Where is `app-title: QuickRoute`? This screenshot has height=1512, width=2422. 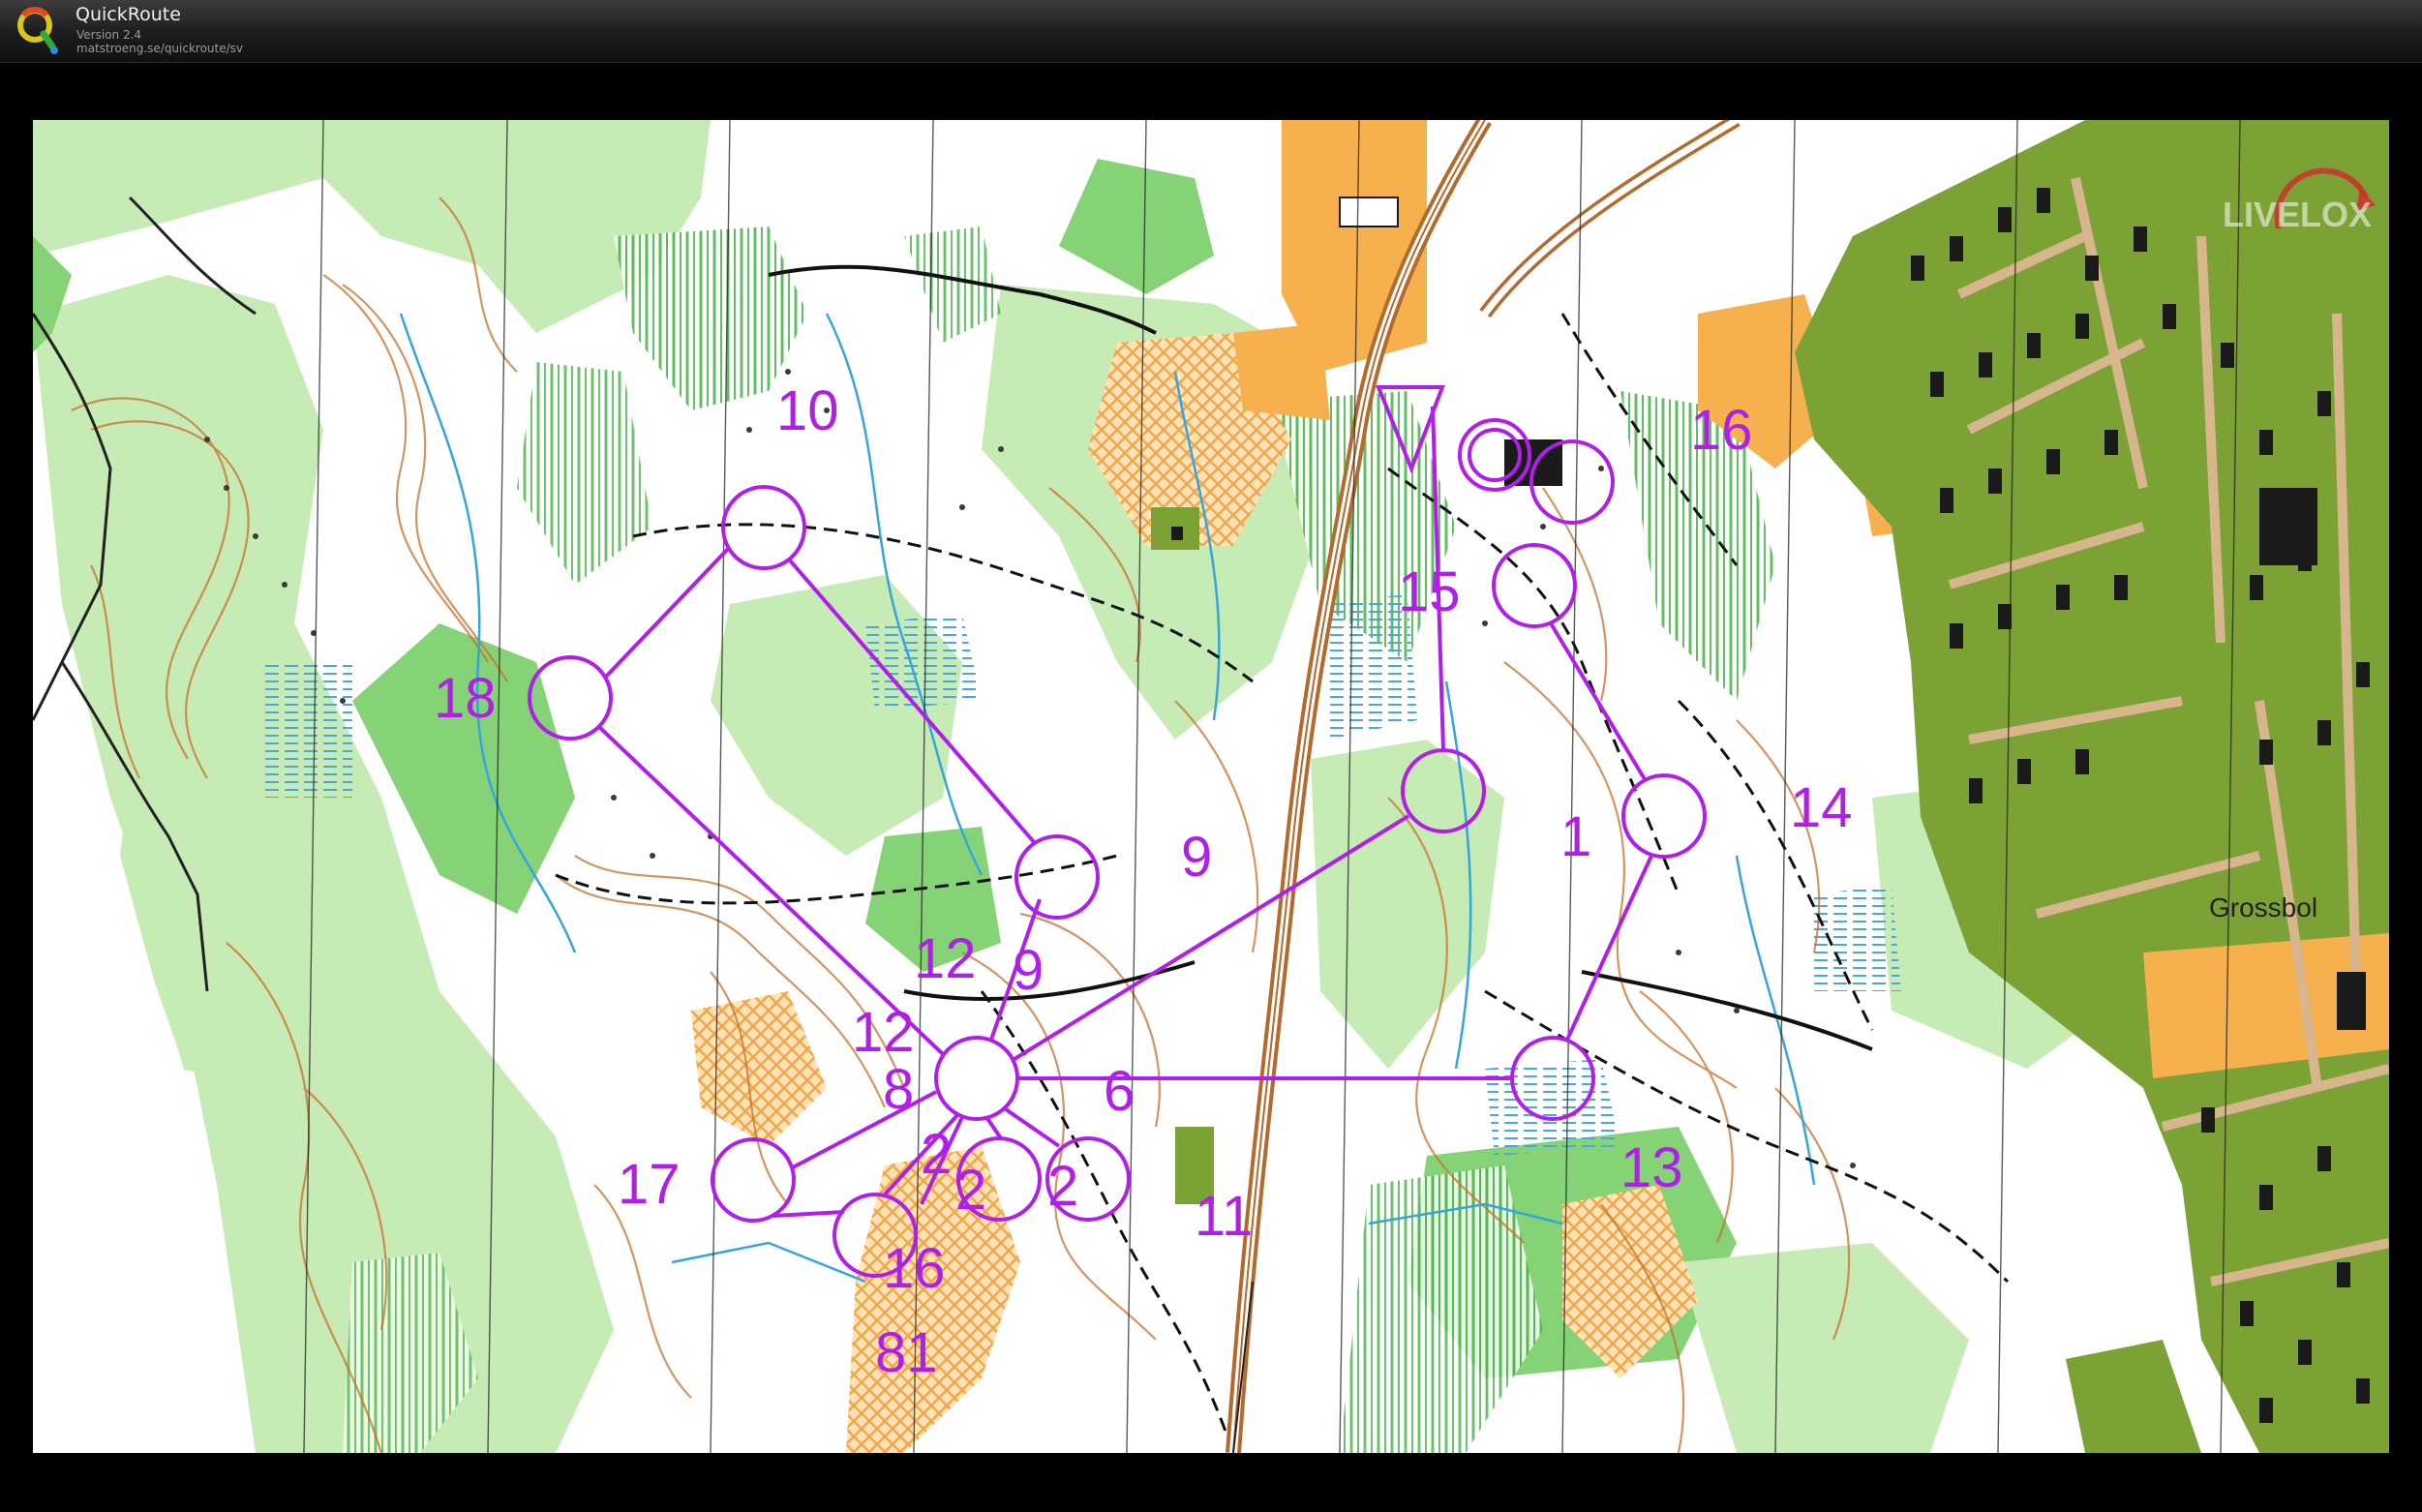 app-title: QuickRoute is located at coordinates (128, 14).